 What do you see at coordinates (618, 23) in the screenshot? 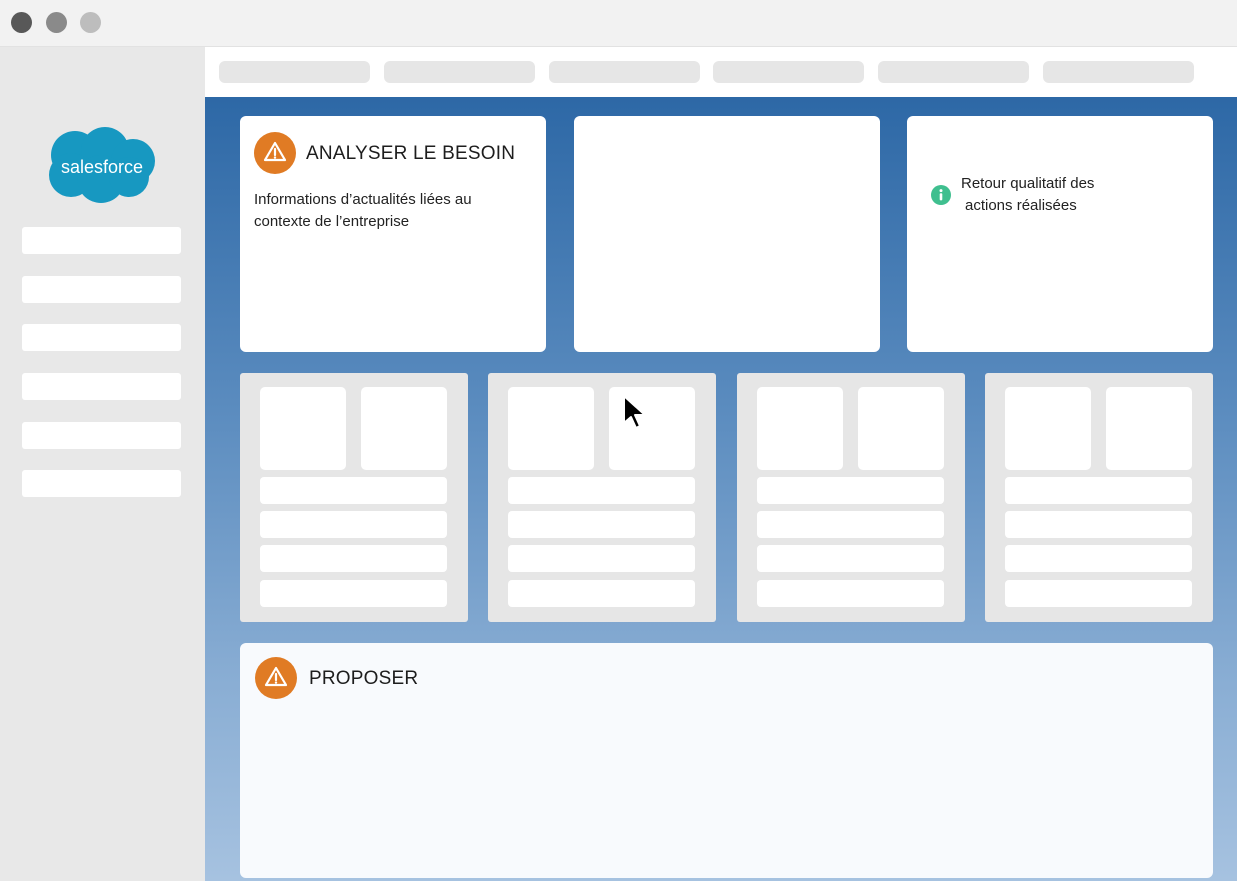
I see `window-titlebar` at bounding box center [618, 23].